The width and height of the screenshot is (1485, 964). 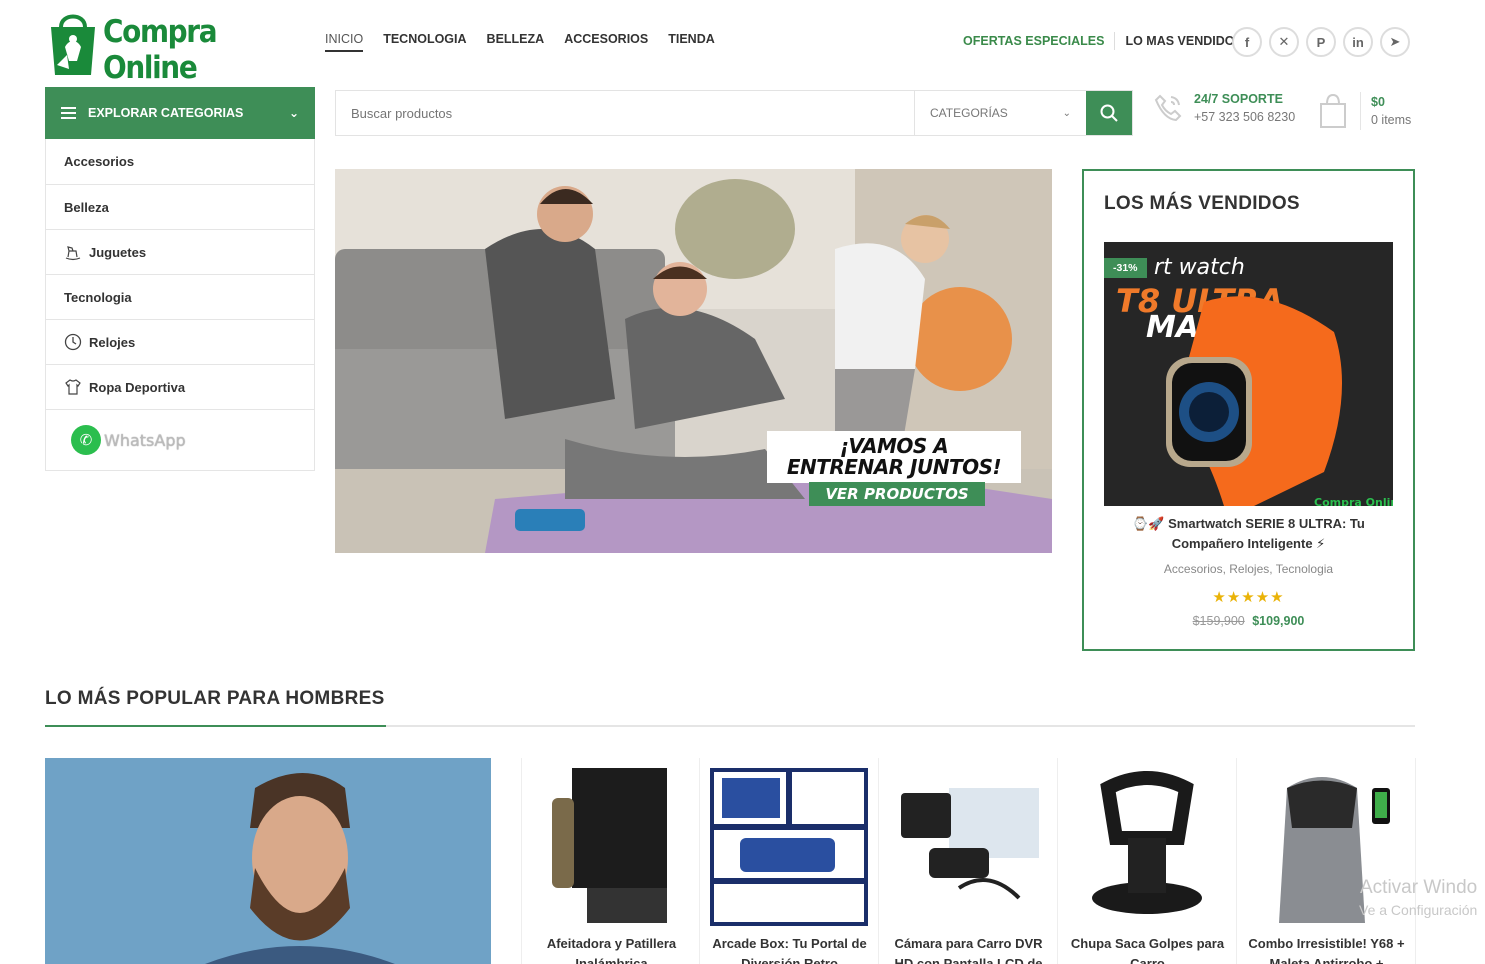 What do you see at coordinates (1238, 99) in the screenshot?
I see `support-title: 24/7 SOPORTE` at bounding box center [1238, 99].